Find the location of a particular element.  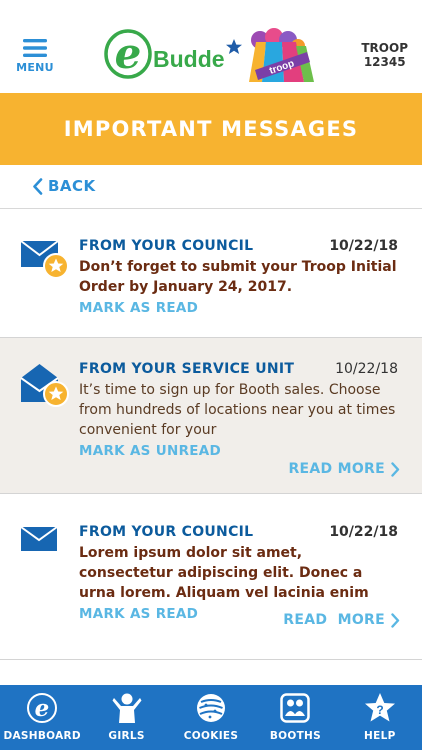

nav-item-dashboard: e DASHBOARD is located at coordinates (42, 717).